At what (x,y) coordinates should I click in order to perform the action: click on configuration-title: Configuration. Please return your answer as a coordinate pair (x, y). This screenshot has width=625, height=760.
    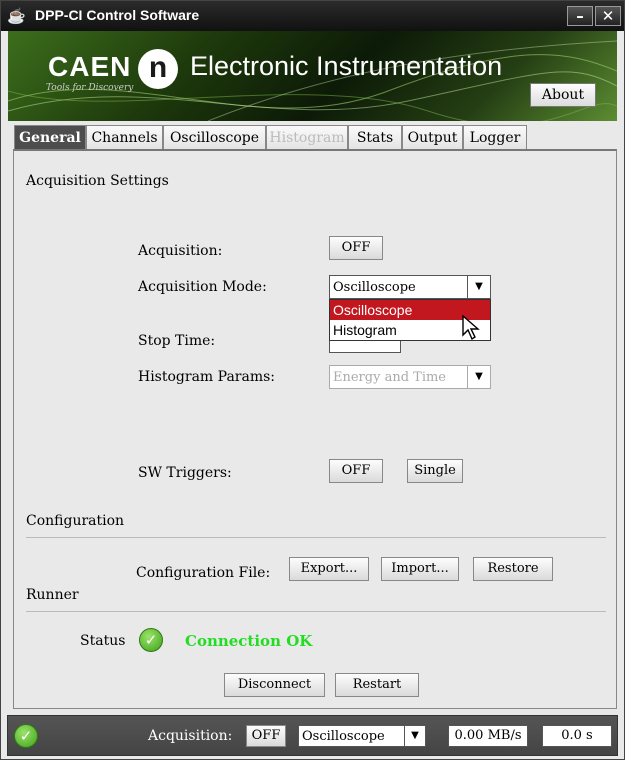
    Looking at the image, I should click on (75, 521).